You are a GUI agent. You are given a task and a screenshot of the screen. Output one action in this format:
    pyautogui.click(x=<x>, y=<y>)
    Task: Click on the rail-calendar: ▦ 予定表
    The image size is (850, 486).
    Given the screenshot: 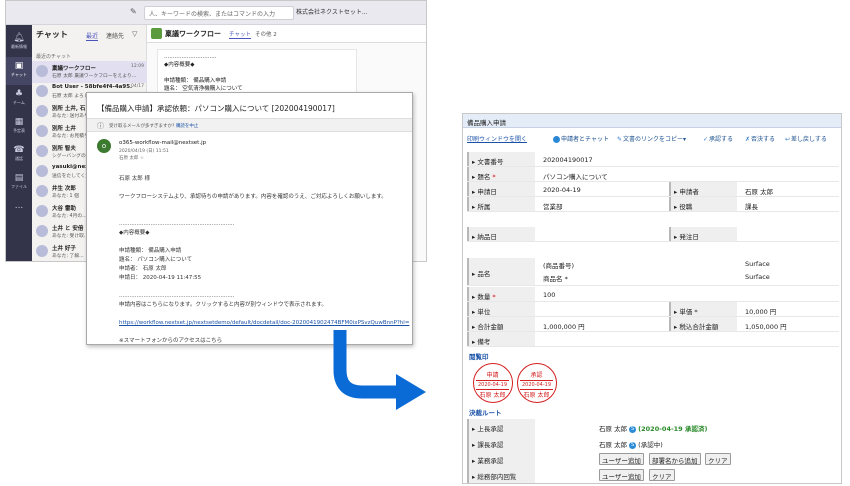 What is the action you would take?
    pyautogui.click(x=19, y=127)
    